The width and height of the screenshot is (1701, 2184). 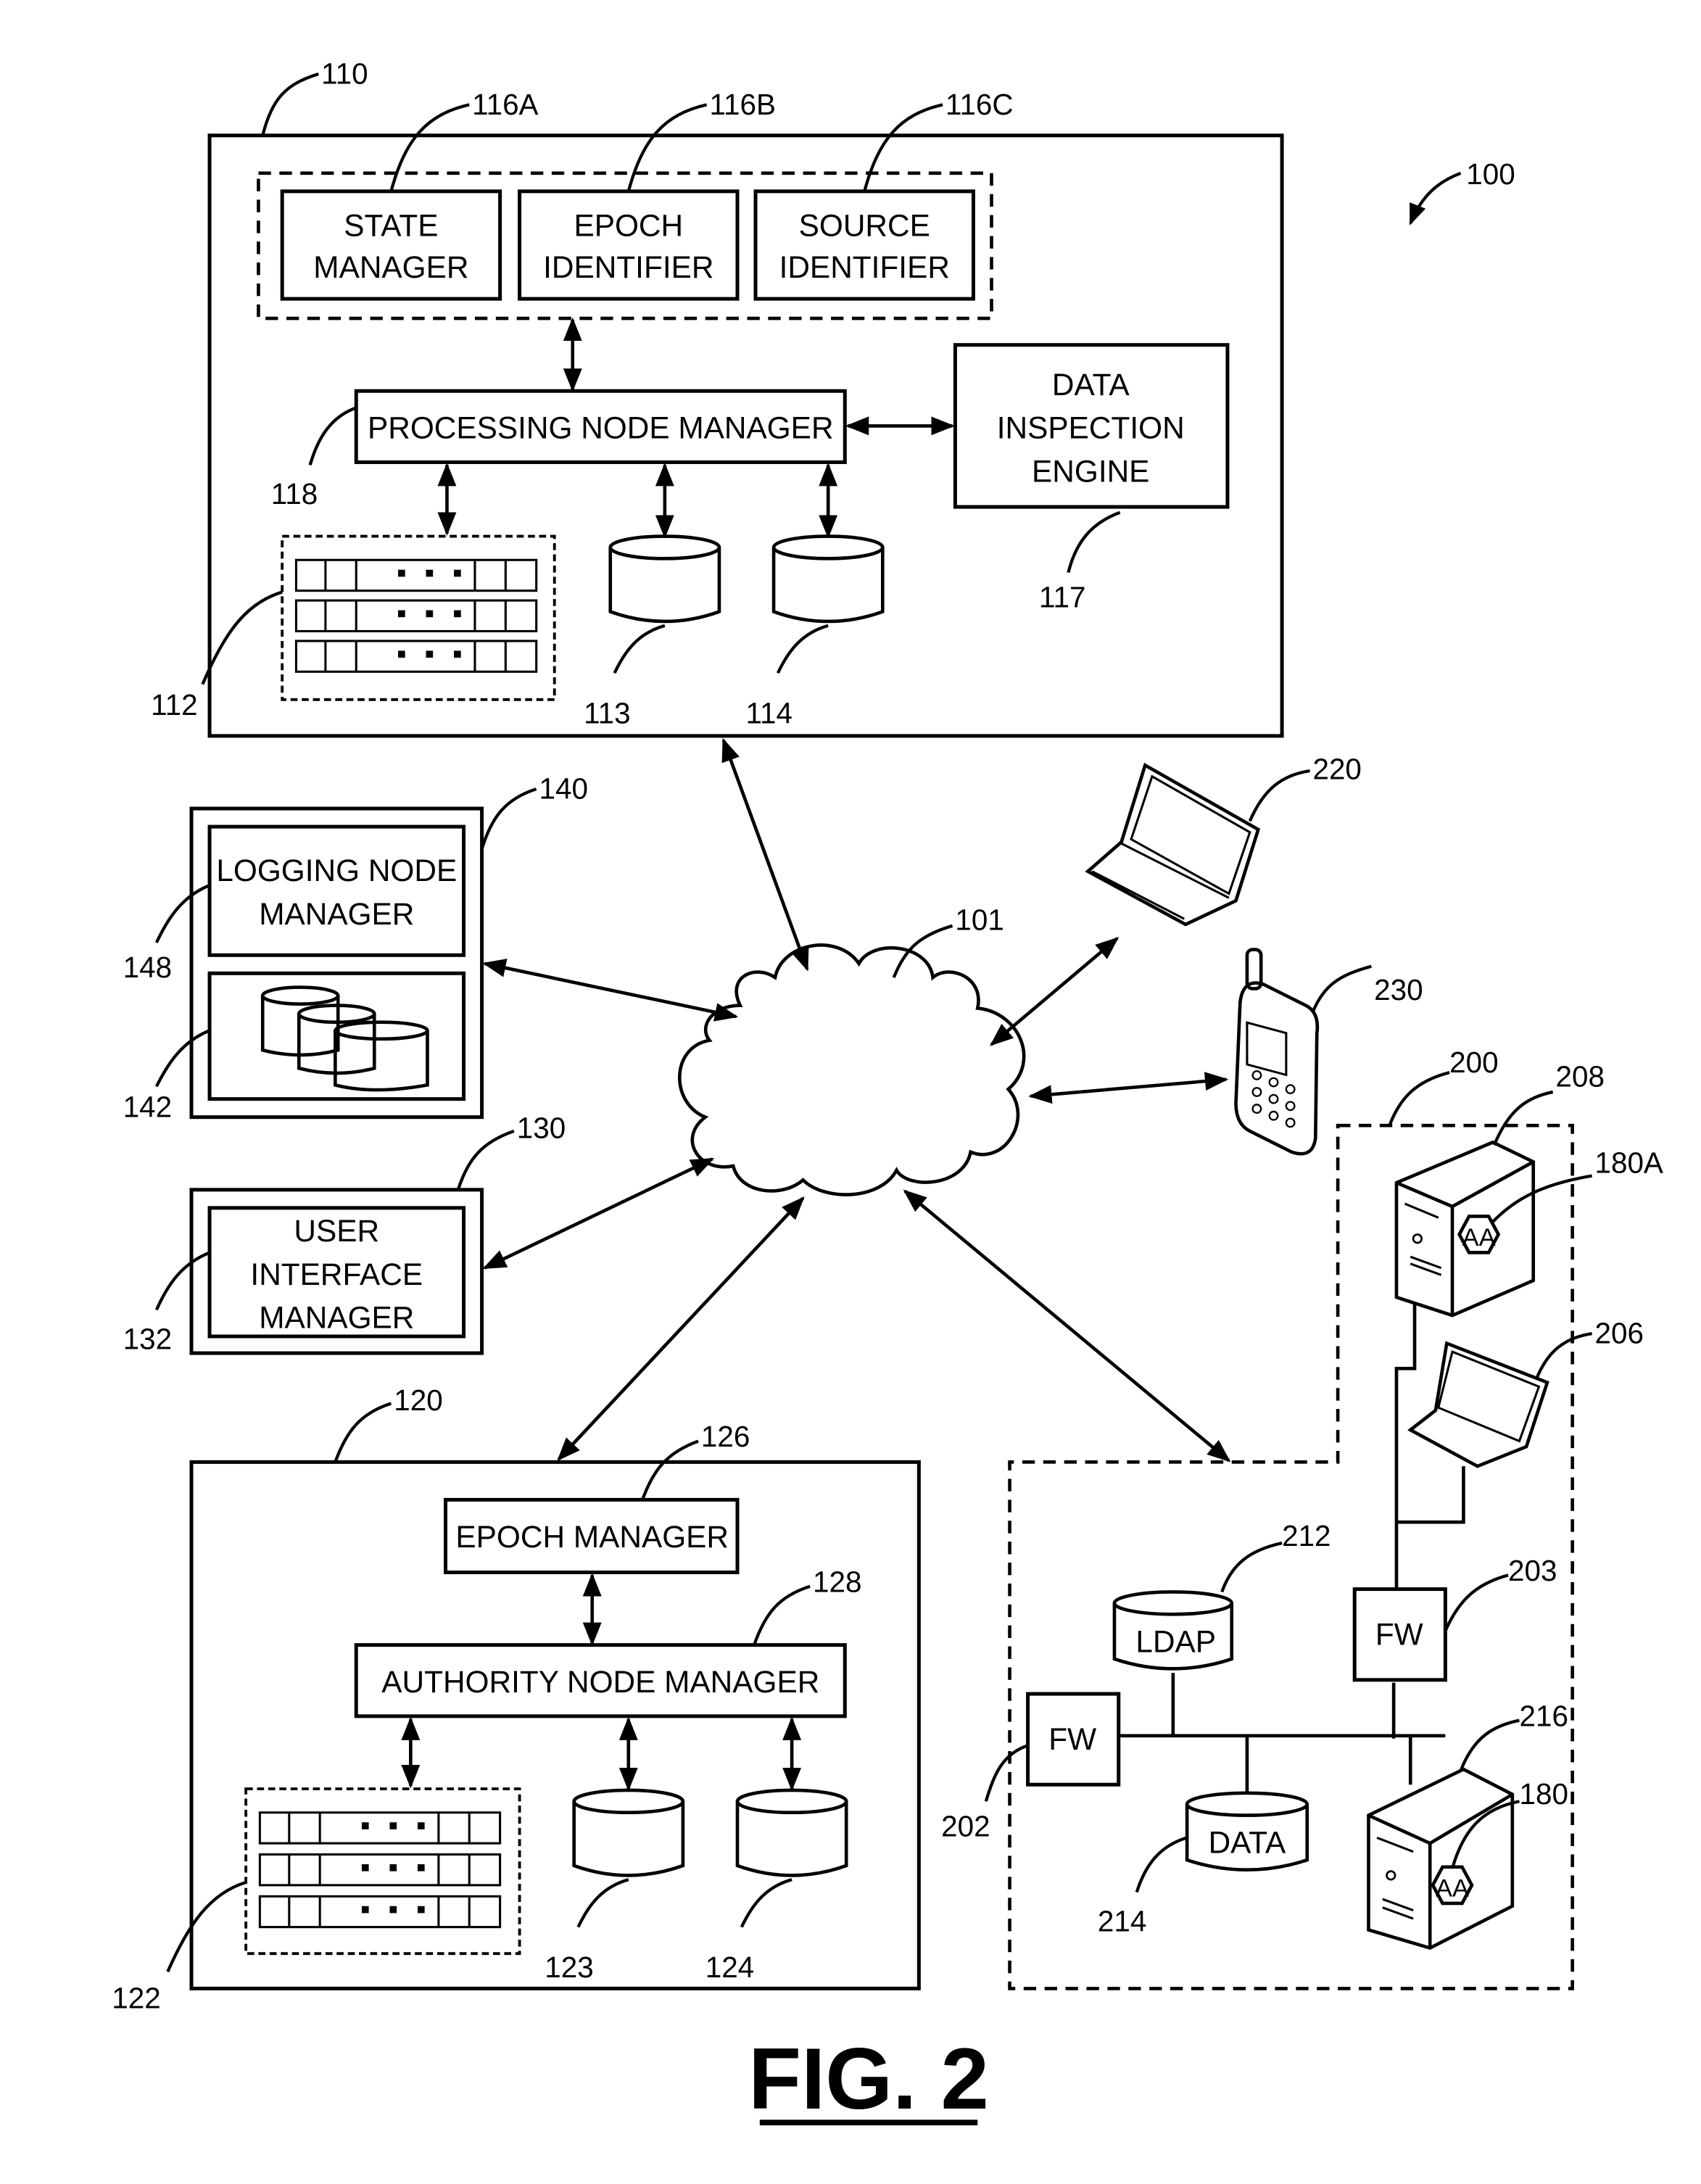 I want to click on ref-114: 114, so click(x=769, y=713).